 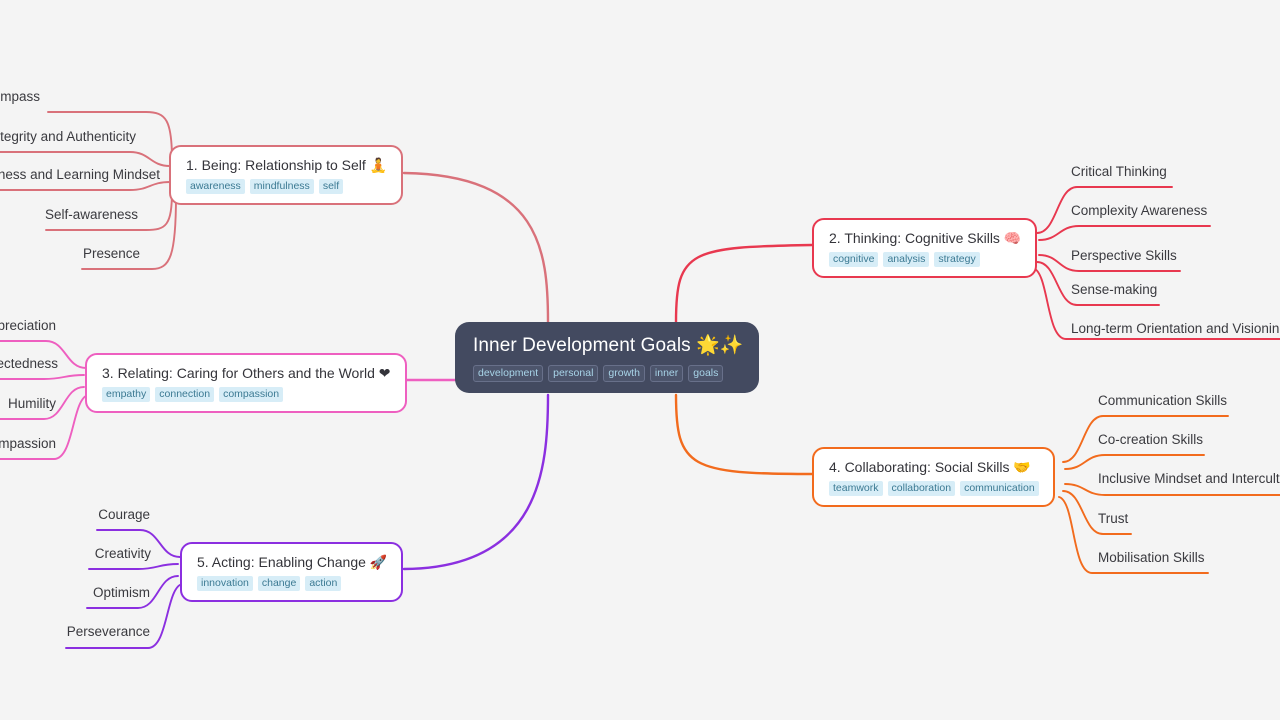 What do you see at coordinates (80, 174) in the screenshot?
I see `leaf-label-openness-and-learning-mindset: Openness and Learning Mindset` at bounding box center [80, 174].